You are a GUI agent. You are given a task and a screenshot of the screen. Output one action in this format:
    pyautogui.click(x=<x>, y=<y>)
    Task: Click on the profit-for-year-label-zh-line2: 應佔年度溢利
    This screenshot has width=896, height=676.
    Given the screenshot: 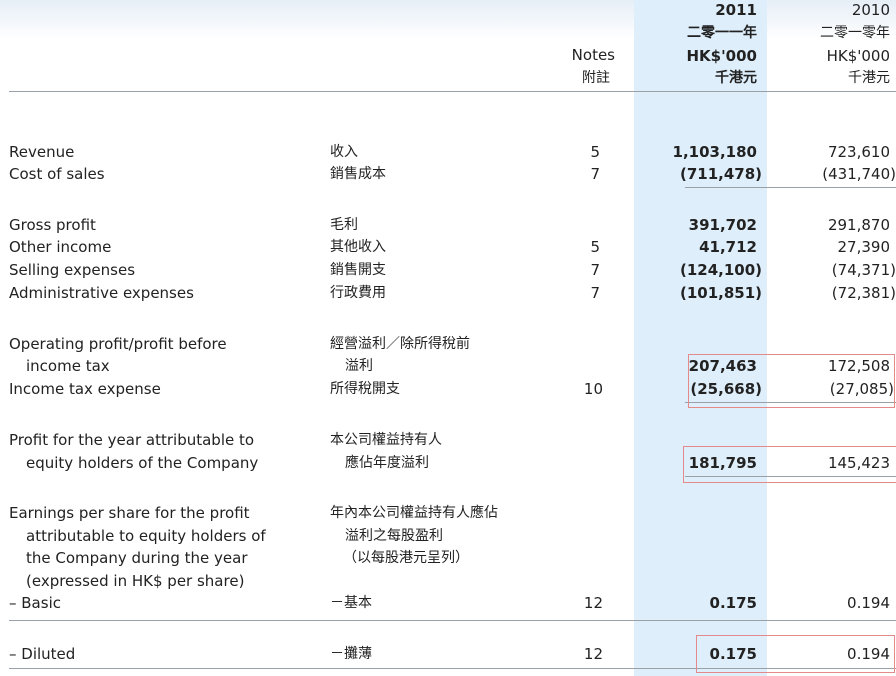 What is the action you would take?
    pyautogui.click(x=387, y=463)
    